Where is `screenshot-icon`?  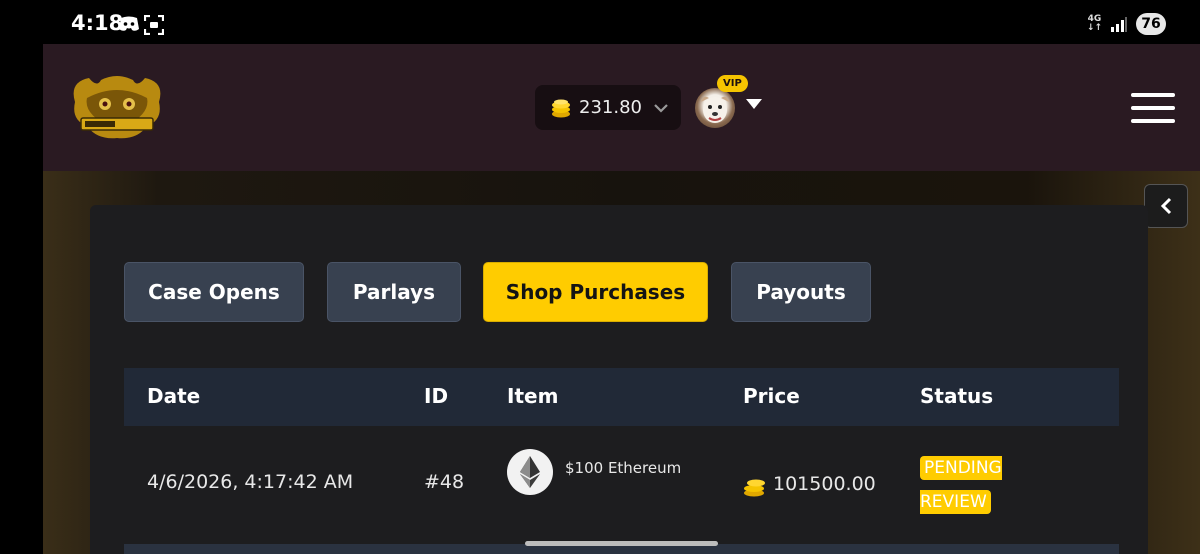
screenshot-icon is located at coordinates (154, 25).